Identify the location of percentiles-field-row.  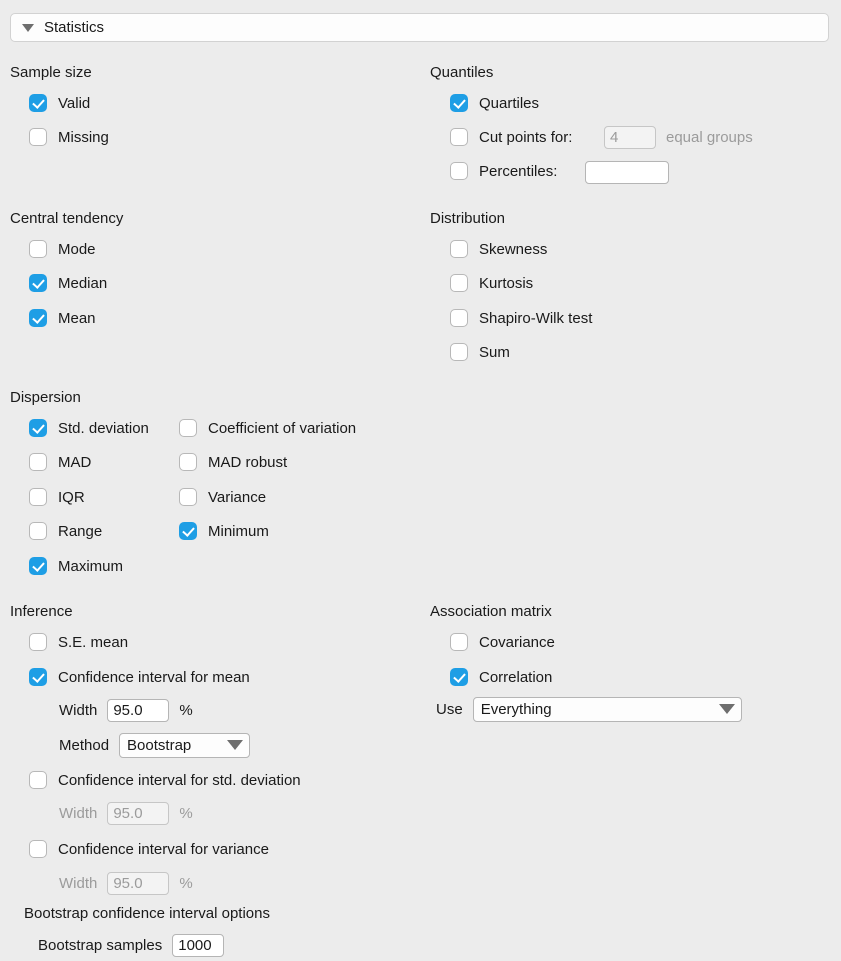
(627, 172).